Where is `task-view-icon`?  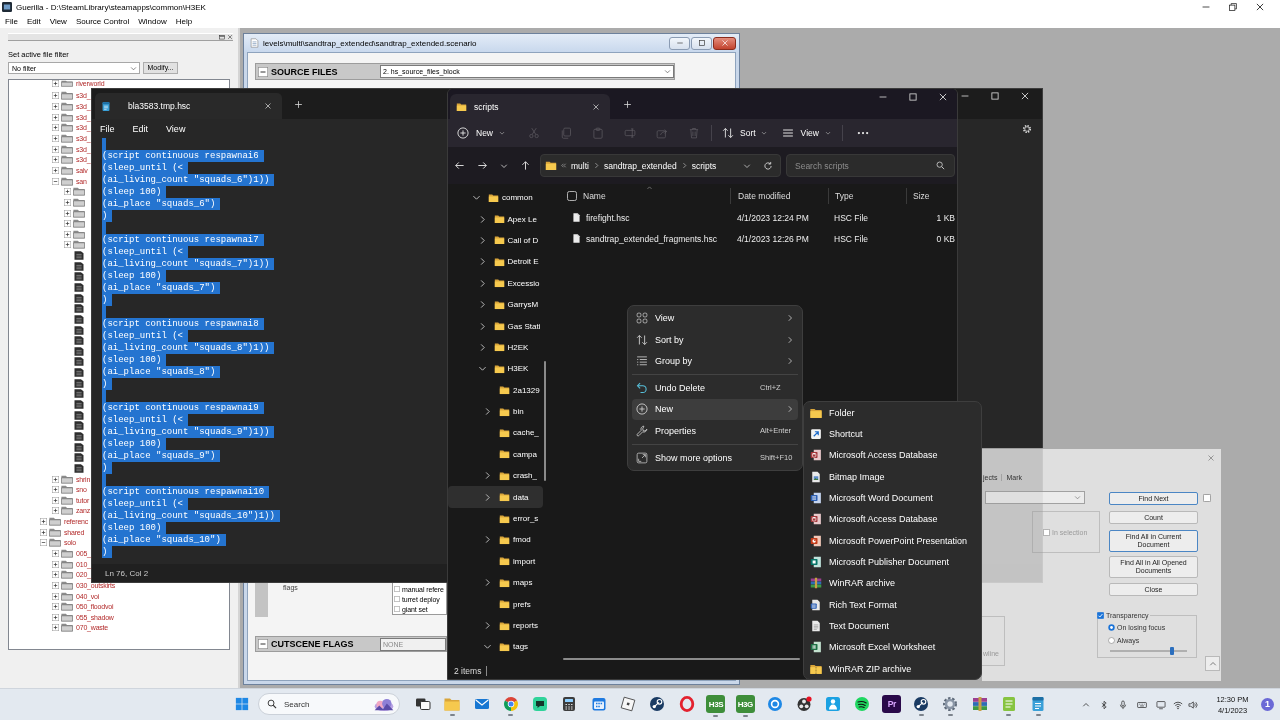 task-view-icon is located at coordinates (423, 704).